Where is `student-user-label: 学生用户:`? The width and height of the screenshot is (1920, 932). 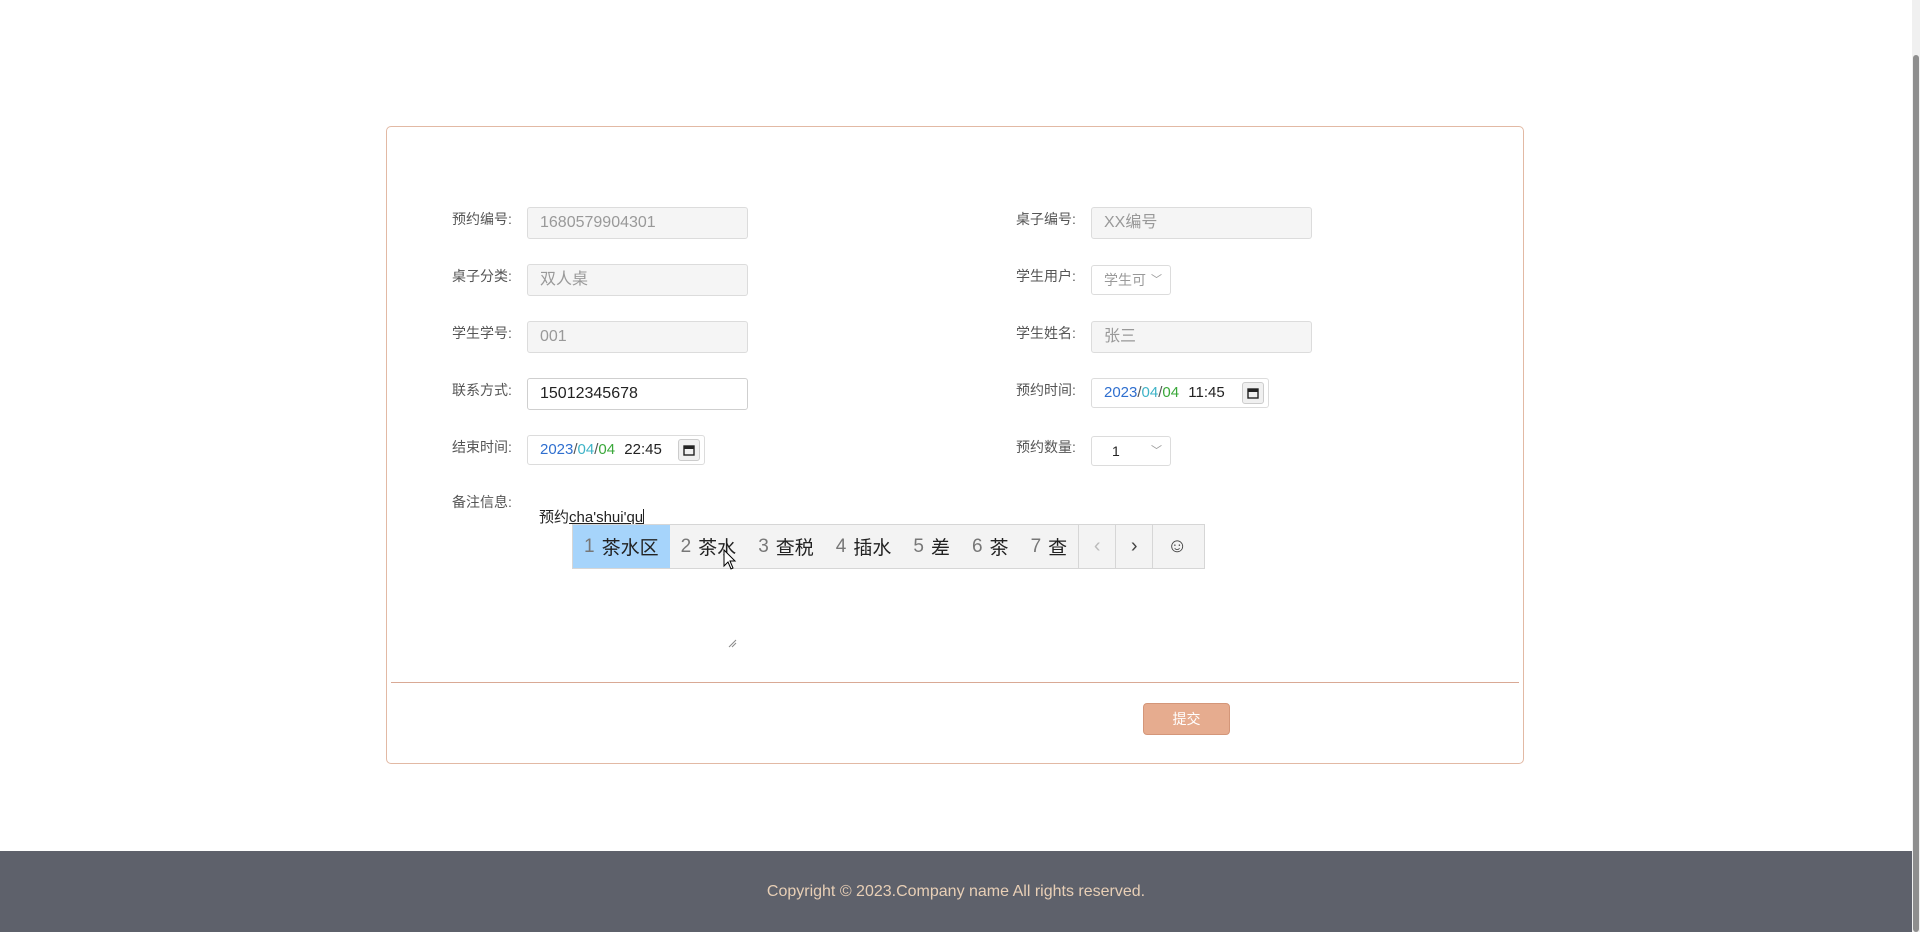
student-user-label: 学生用户: is located at coordinates (1046, 276).